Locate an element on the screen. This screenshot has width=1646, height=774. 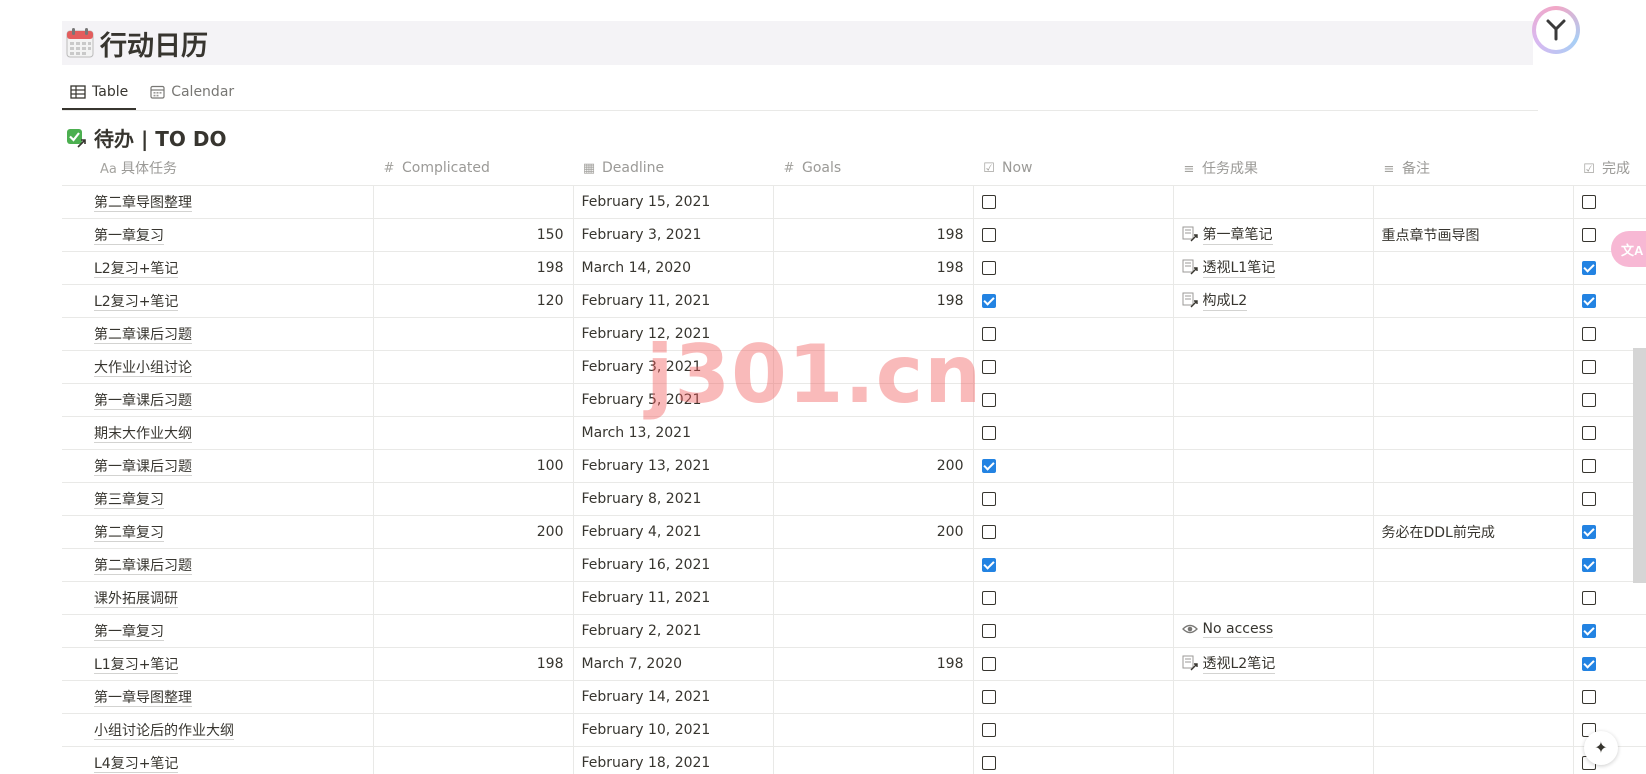
result-page-link: 构成L2 is located at coordinates (1215, 300).